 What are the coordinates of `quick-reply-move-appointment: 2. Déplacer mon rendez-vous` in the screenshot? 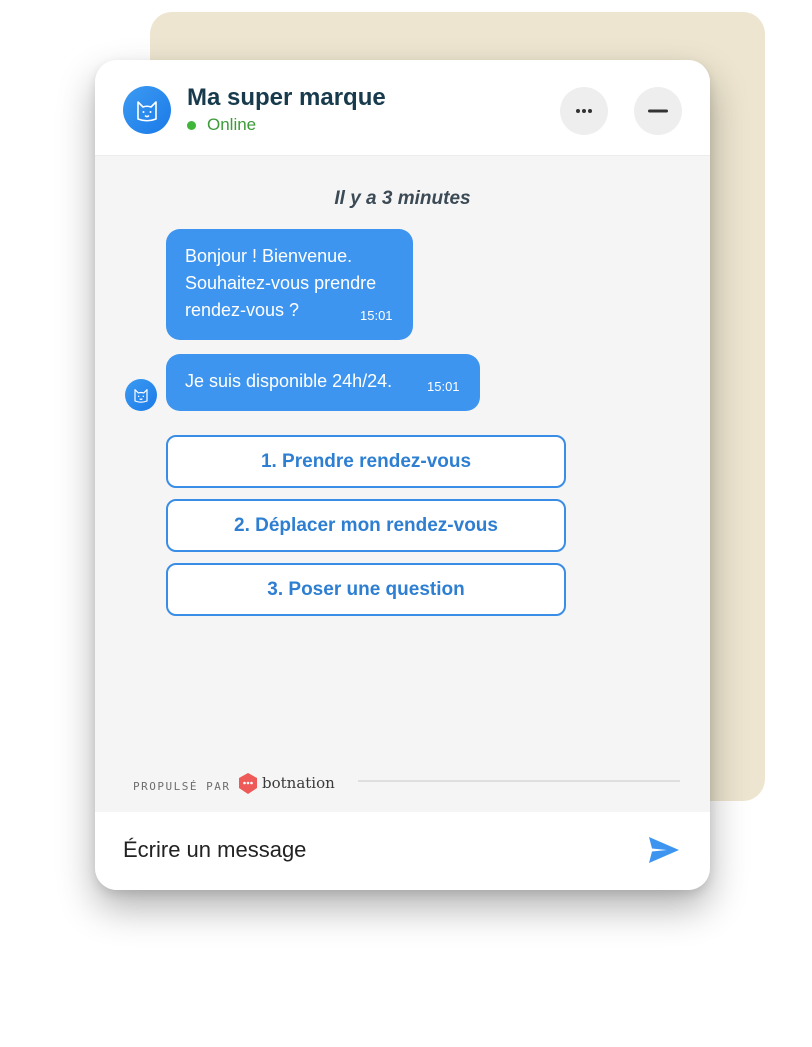 It's located at (366, 525).